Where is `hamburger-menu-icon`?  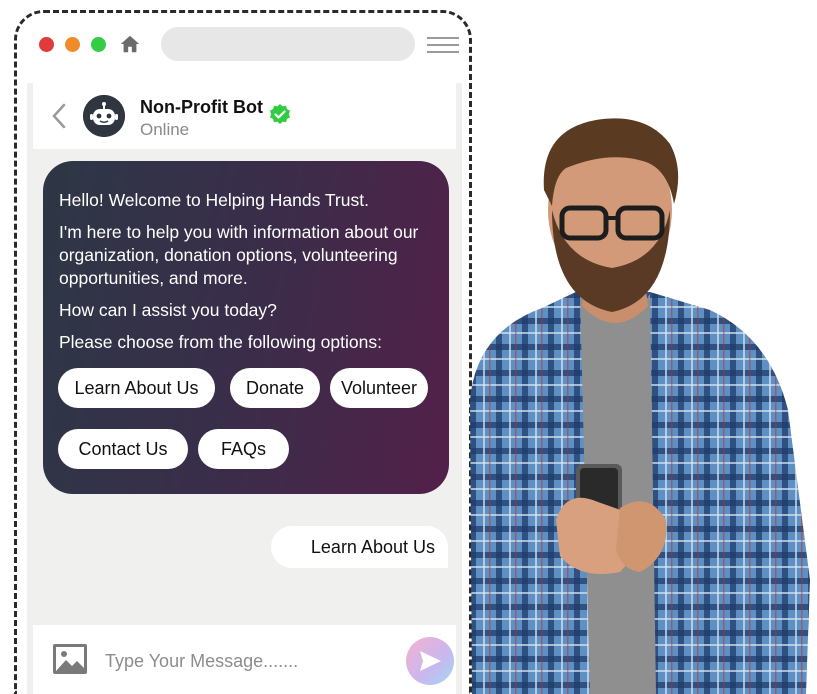 hamburger-menu-icon is located at coordinates (443, 45).